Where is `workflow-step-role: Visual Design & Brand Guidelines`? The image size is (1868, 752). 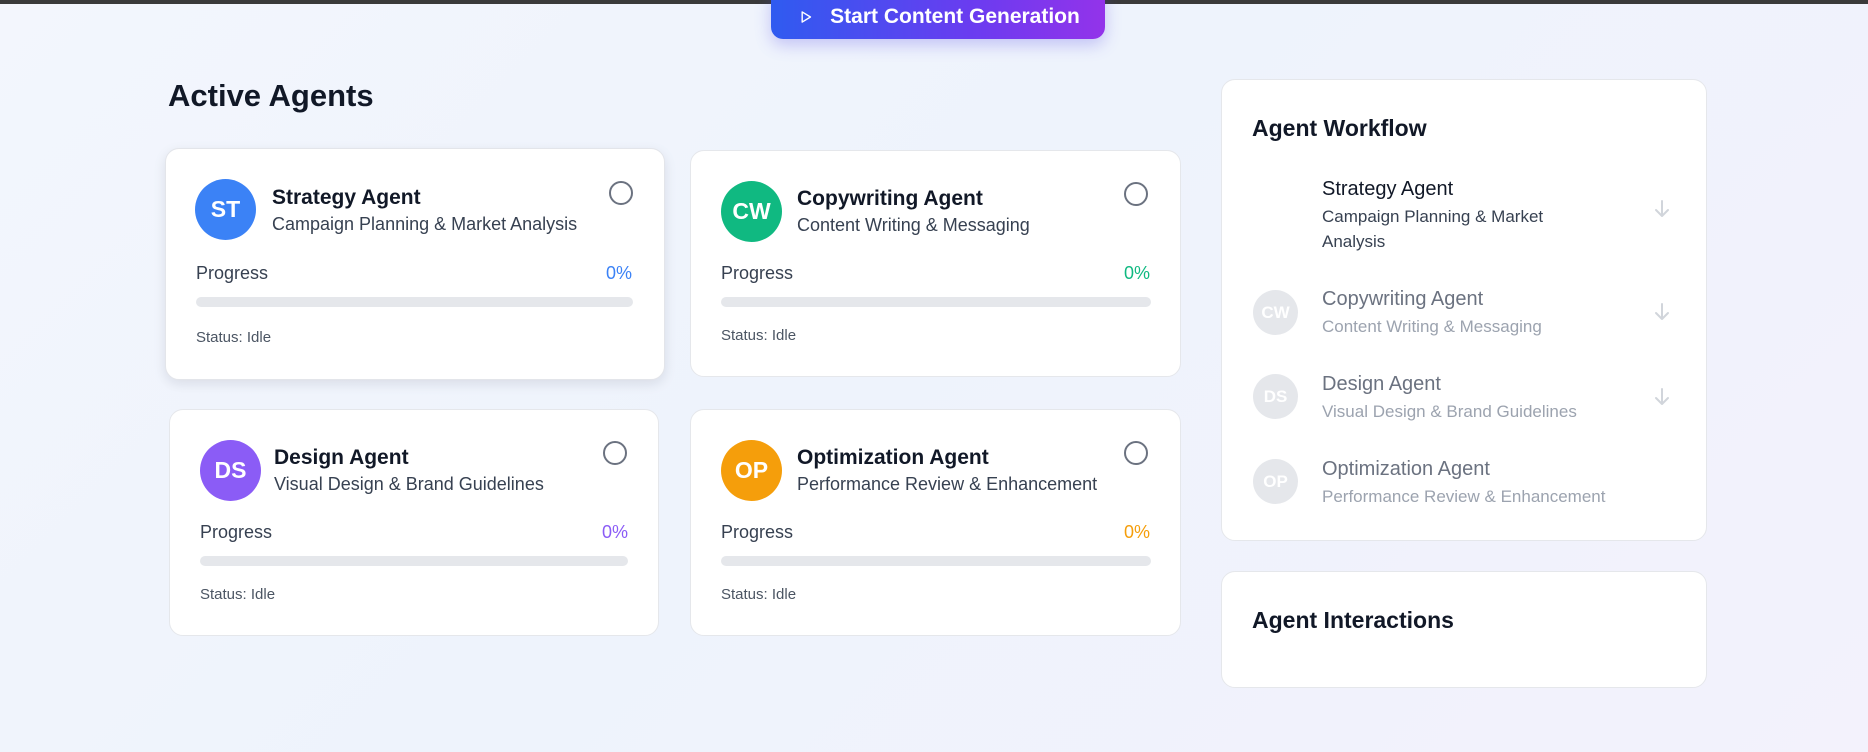 workflow-step-role: Visual Design & Brand Guidelines is located at coordinates (1449, 411).